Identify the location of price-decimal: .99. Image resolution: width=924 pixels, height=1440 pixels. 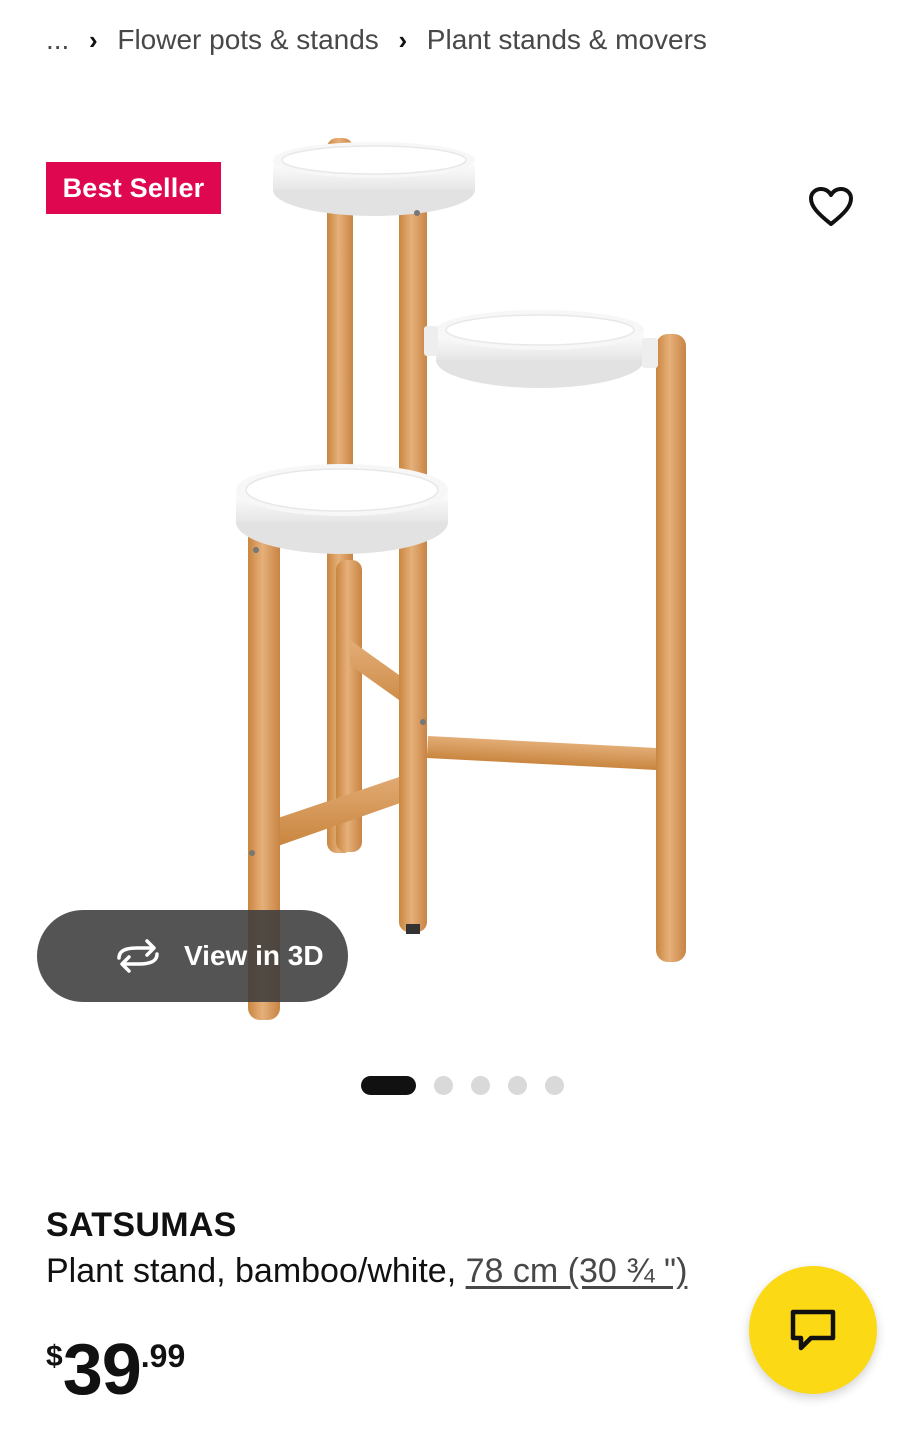
(163, 1356).